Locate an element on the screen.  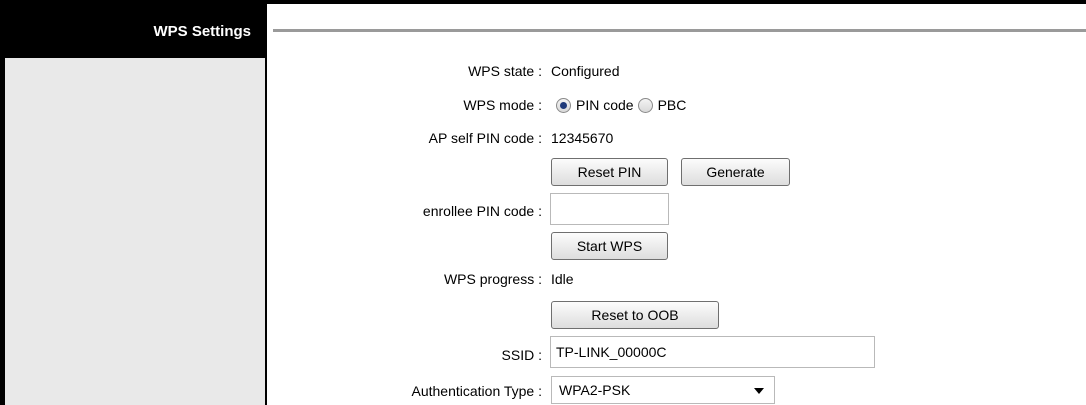
auth-type-value: WPA2-PSK is located at coordinates (595, 390).